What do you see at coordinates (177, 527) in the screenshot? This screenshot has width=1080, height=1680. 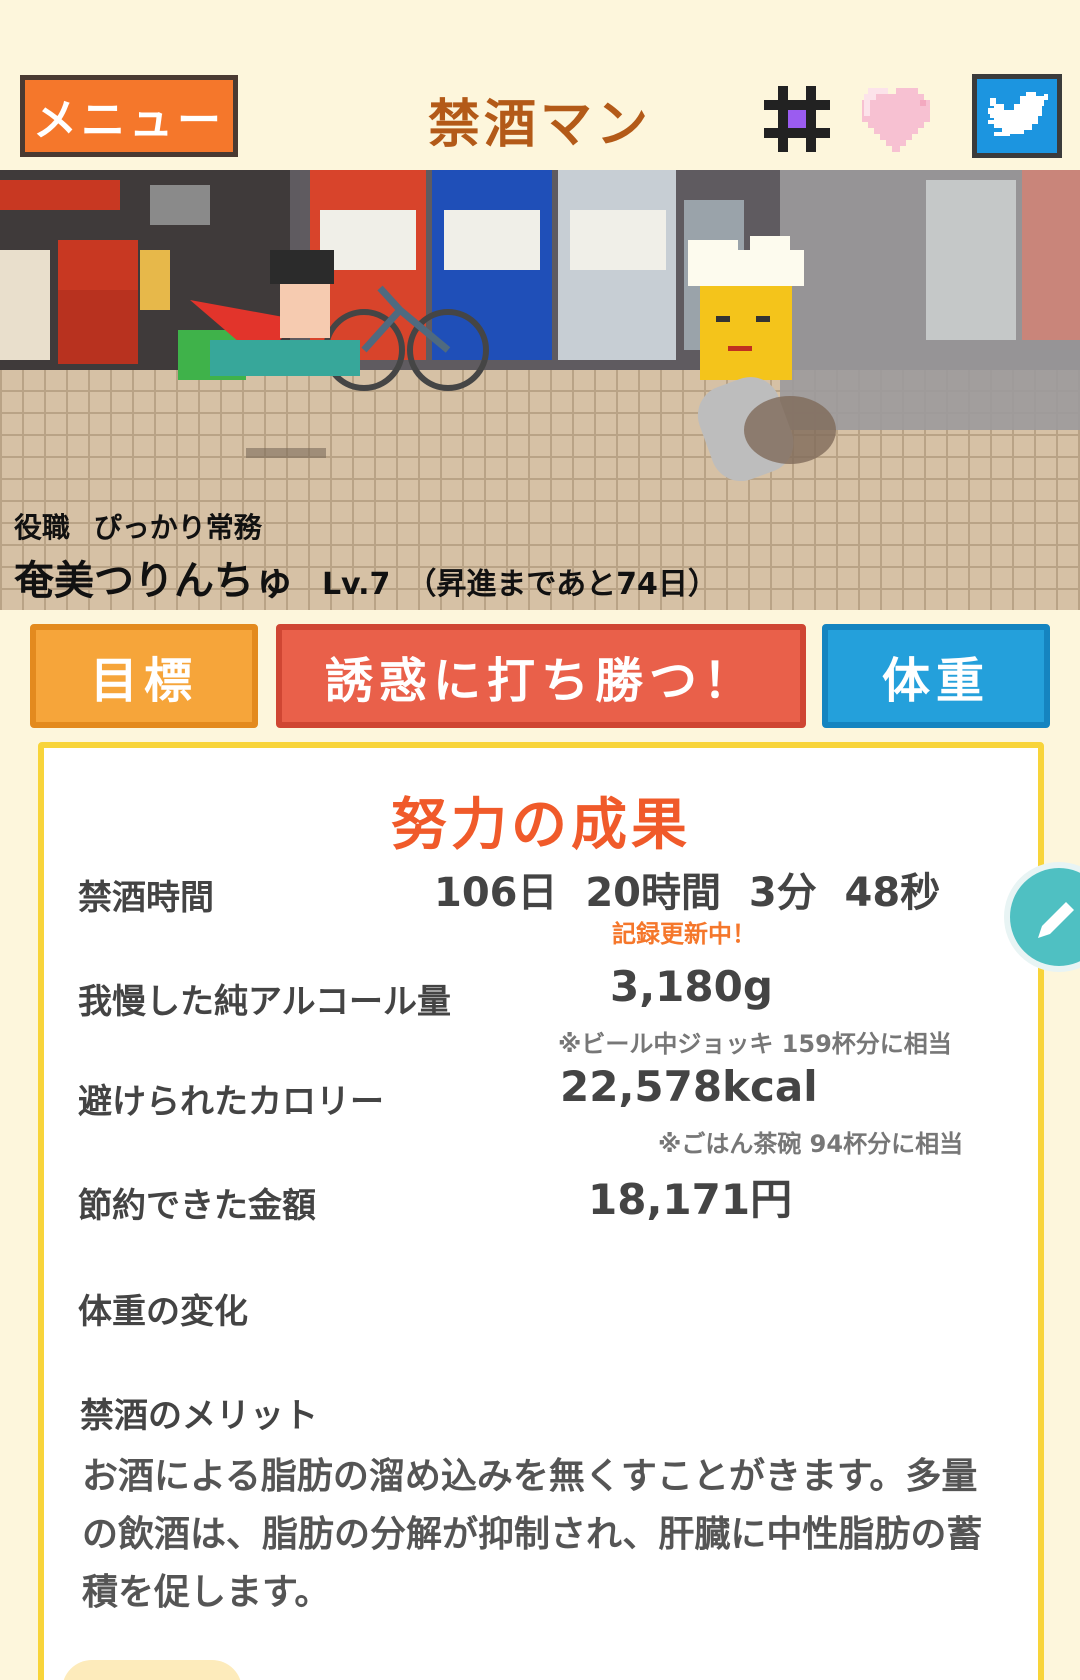 I see `role-value: ぴっかり常務` at bounding box center [177, 527].